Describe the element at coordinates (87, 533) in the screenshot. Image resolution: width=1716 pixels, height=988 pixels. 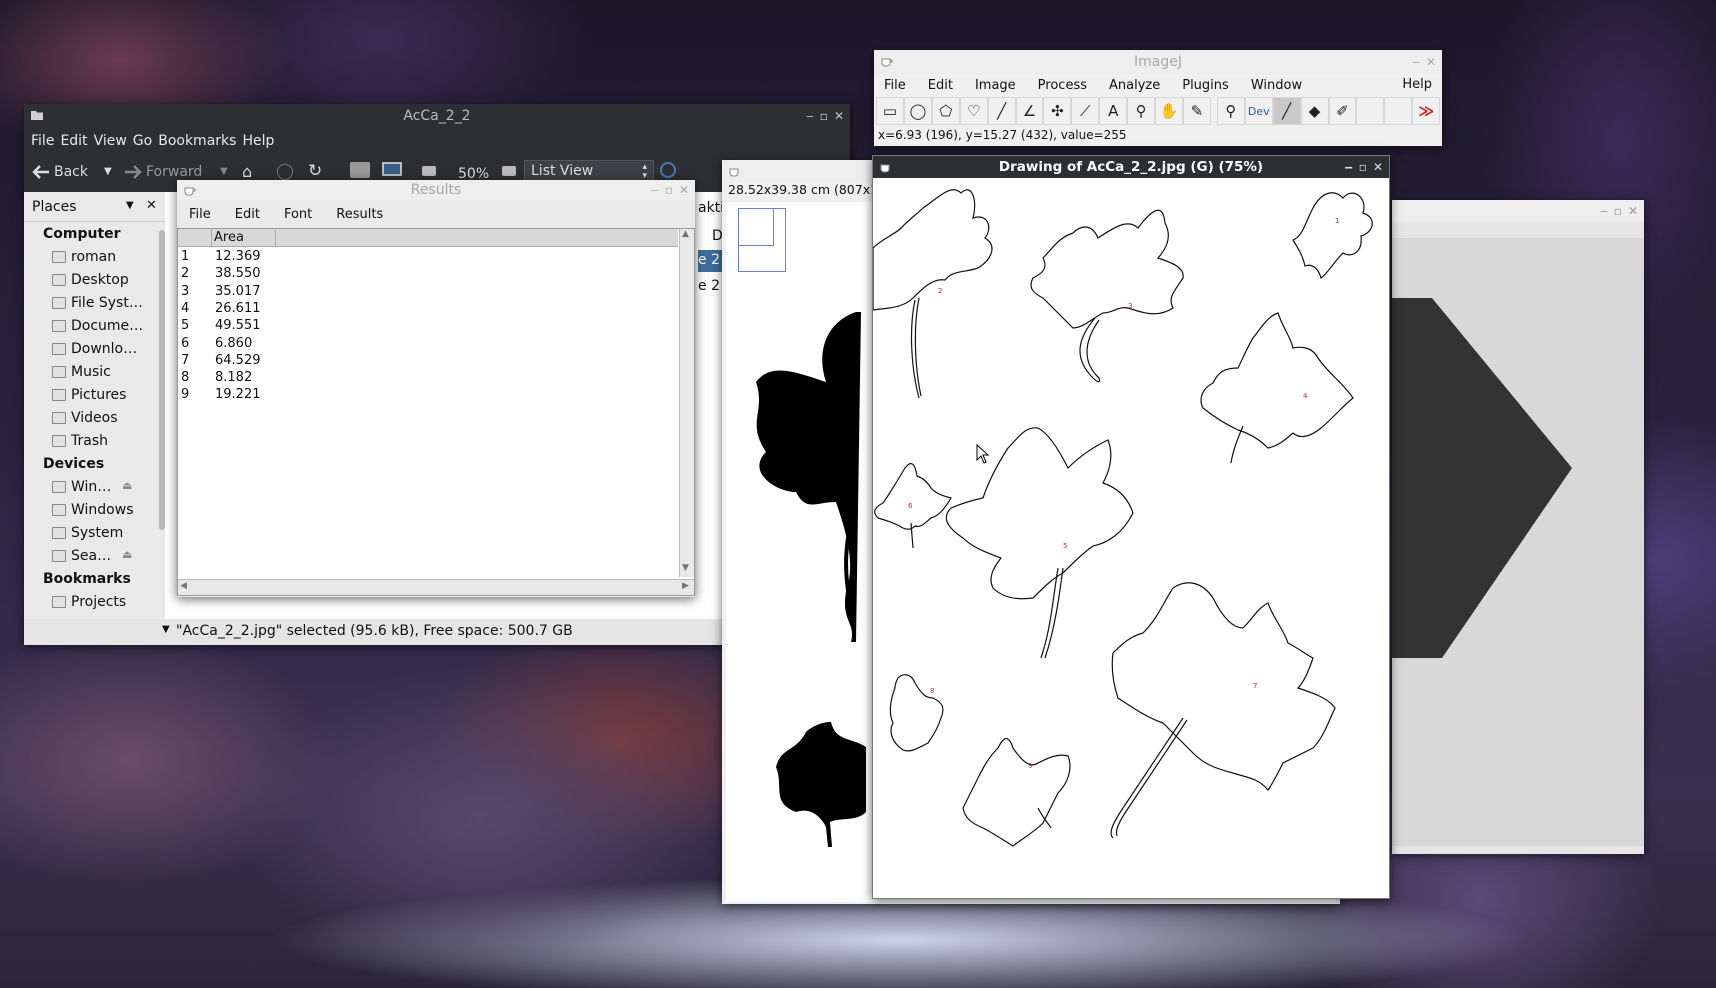
I see `sidebar-item: System` at that location.